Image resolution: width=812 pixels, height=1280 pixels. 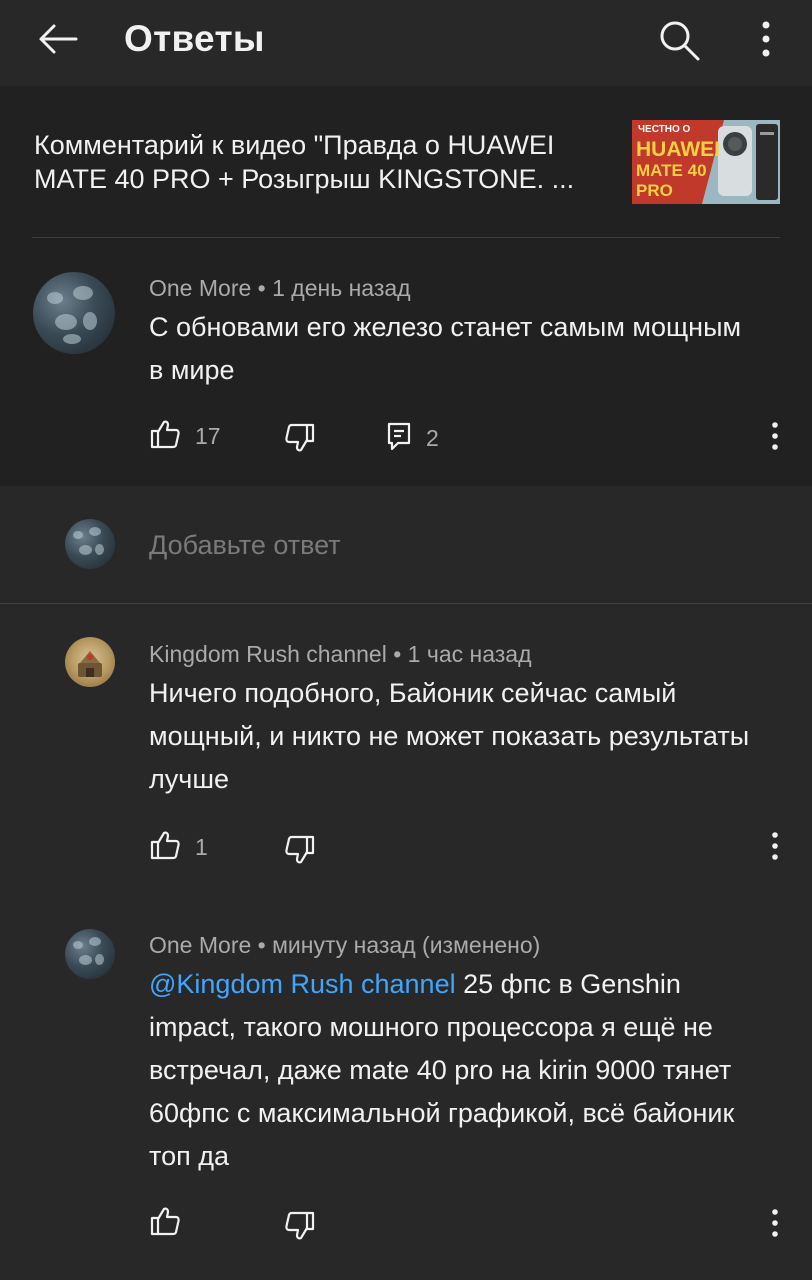 I want to click on my-avatar, so click(x=90, y=544).